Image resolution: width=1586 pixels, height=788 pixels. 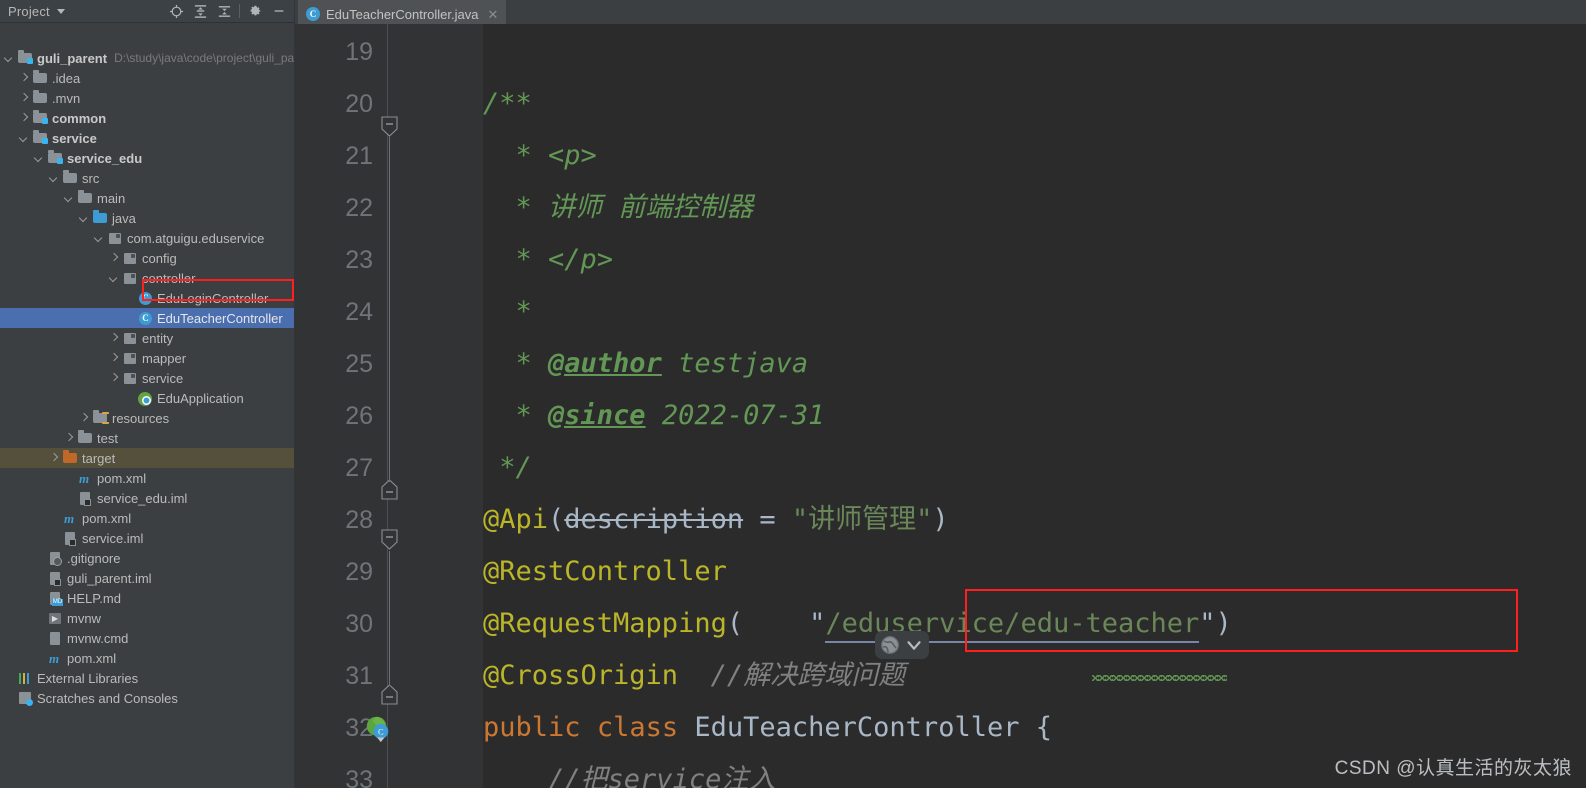 I want to click on tree-node-gitignore: .gitignore, so click(x=147, y=558).